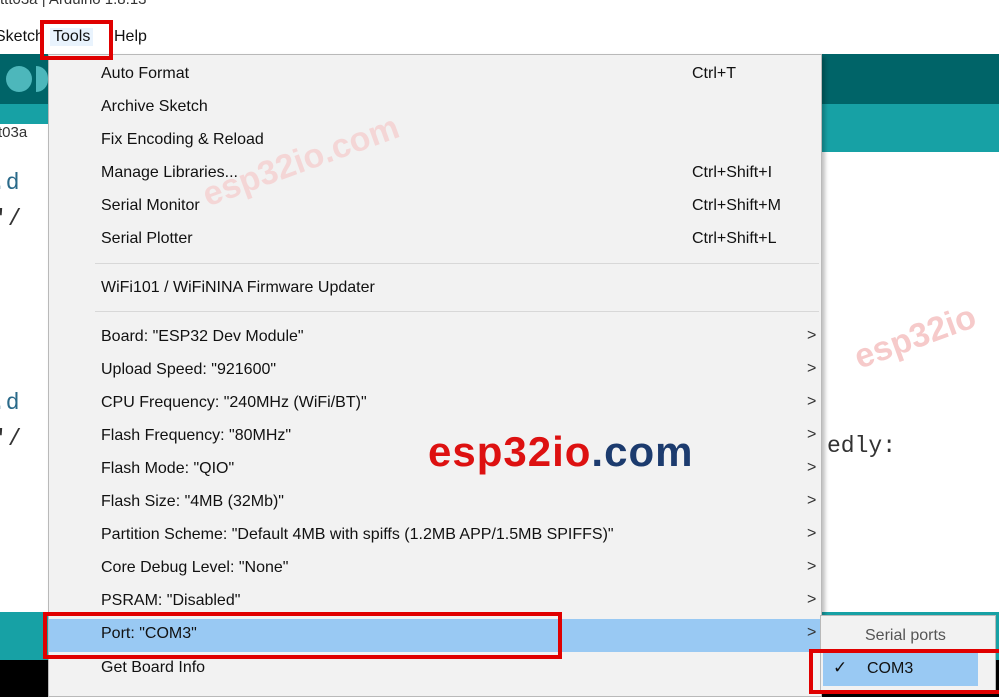  What do you see at coordinates (435, 404) in the screenshot?
I see `menu-item-cpu-frequency: CPU Frequency: "240MHz (WiFi/BT)" >` at bounding box center [435, 404].